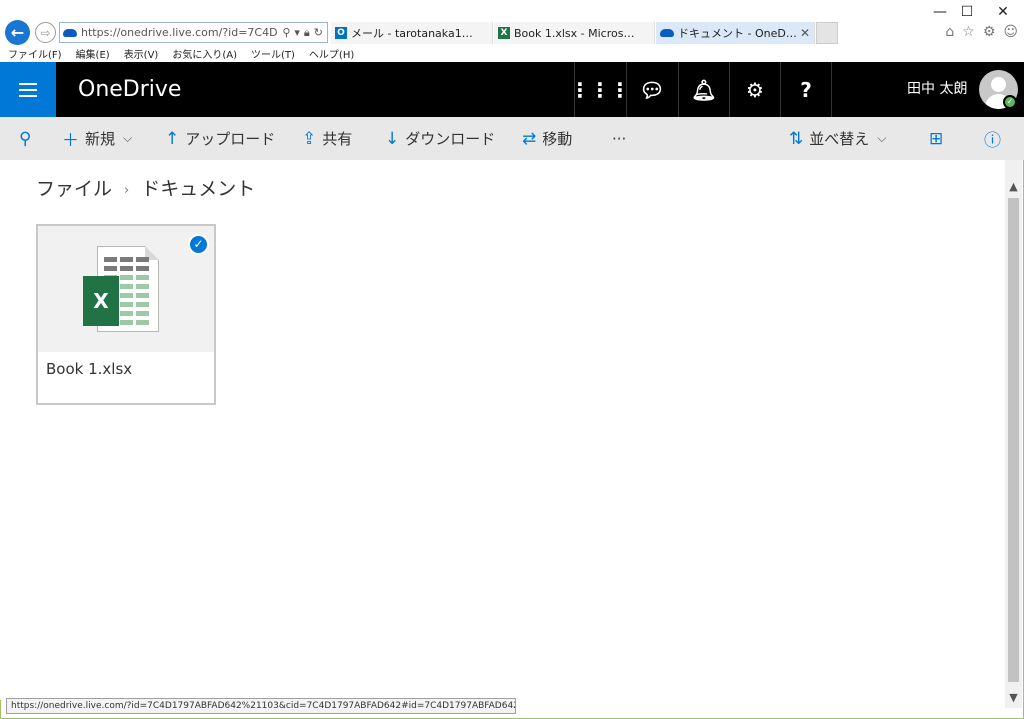  Describe the element at coordinates (512, 89) in the screenshot. I see `onedrive-header: OneDrive ⋮⋮⋮ 💬︎ 🔔︎ ⚙ ? 田中 太朗 ✓` at that location.